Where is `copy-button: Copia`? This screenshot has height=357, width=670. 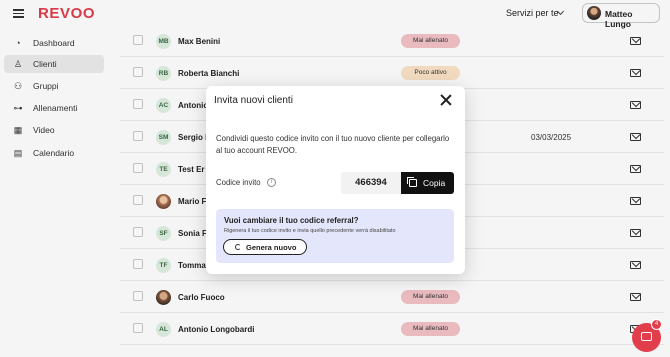
copy-button: Copia is located at coordinates (427, 183).